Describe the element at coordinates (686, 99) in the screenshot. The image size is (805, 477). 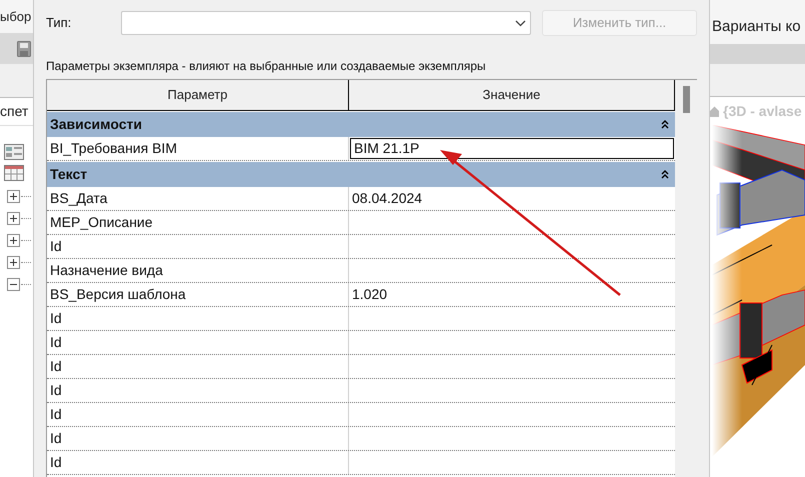
I see `scrollbar-thumb` at that location.